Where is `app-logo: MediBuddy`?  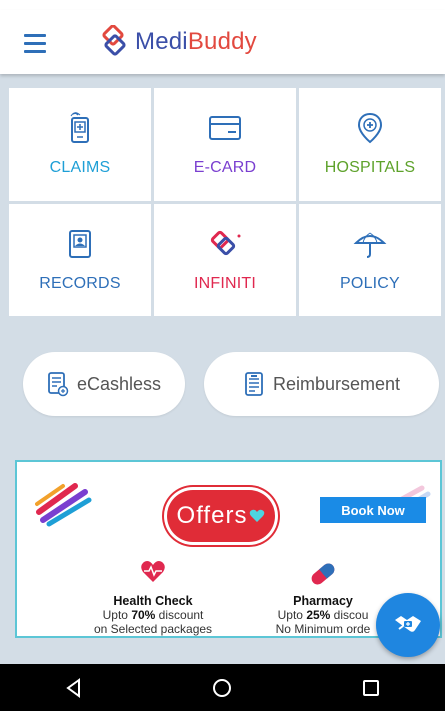
app-logo: MediBuddy is located at coordinates (177, 42).